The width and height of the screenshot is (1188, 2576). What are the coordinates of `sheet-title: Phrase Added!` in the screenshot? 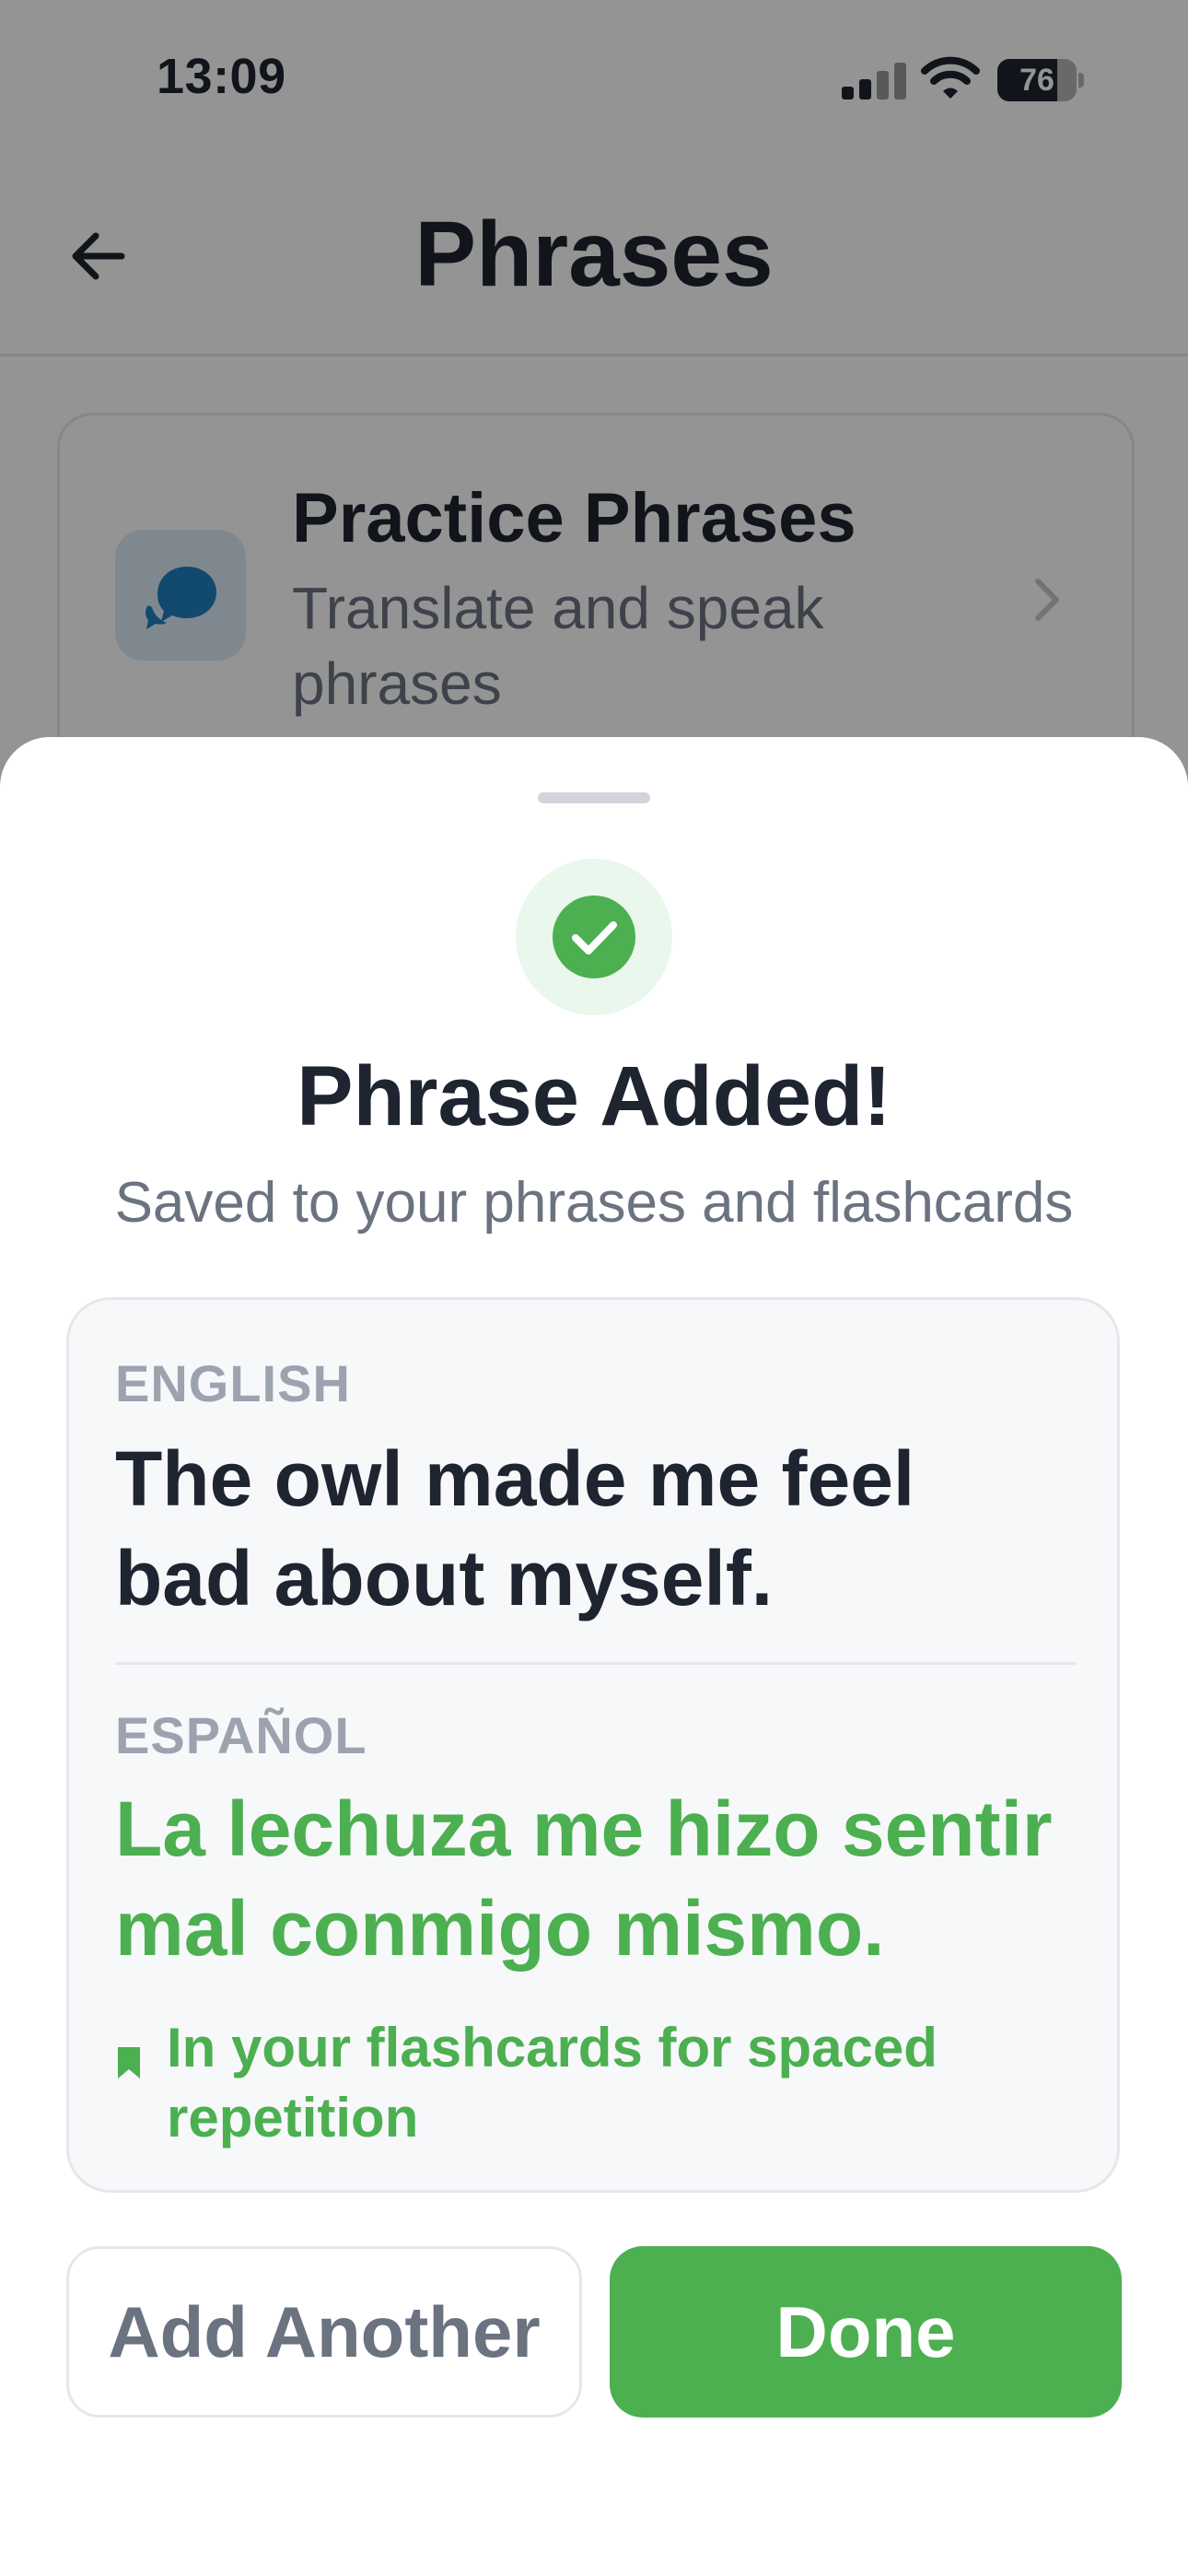 It's located at (594, 1096).